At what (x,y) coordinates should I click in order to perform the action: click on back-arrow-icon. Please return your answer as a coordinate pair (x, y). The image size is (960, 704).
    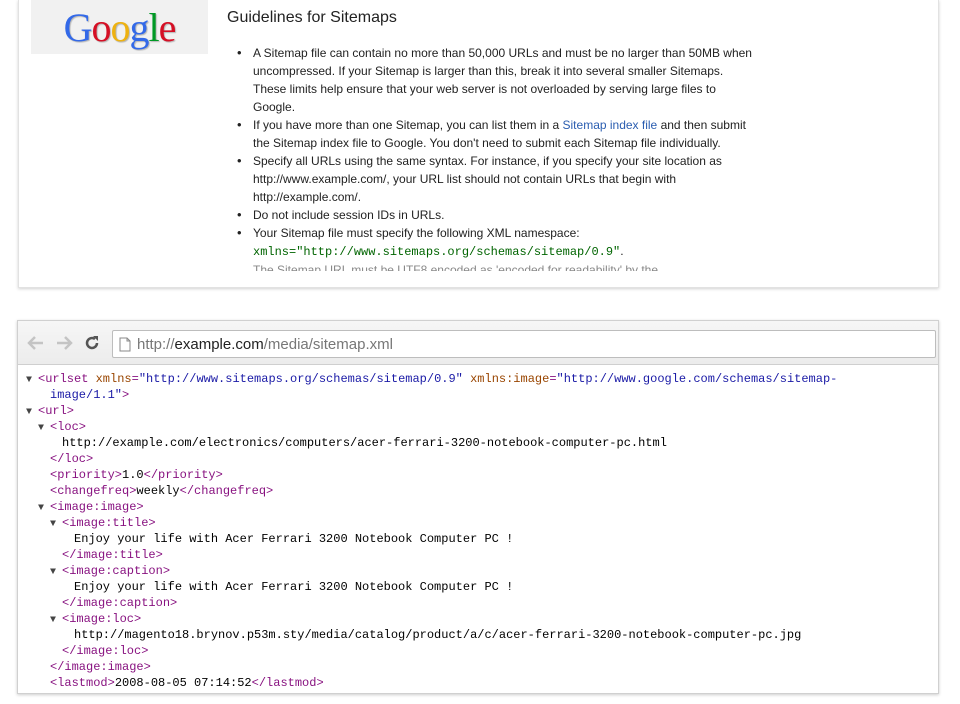
    Looking at the image, I should click on (35, 343).